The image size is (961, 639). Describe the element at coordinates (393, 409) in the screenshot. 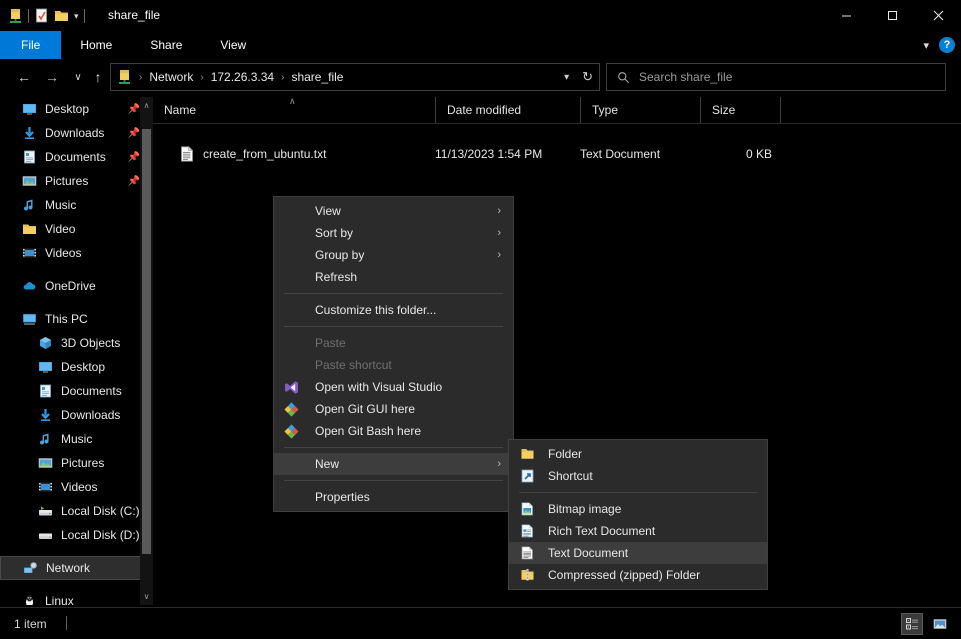

I see `context-menu-item-open-git-gui-here: Open Git GUI here` at that location.